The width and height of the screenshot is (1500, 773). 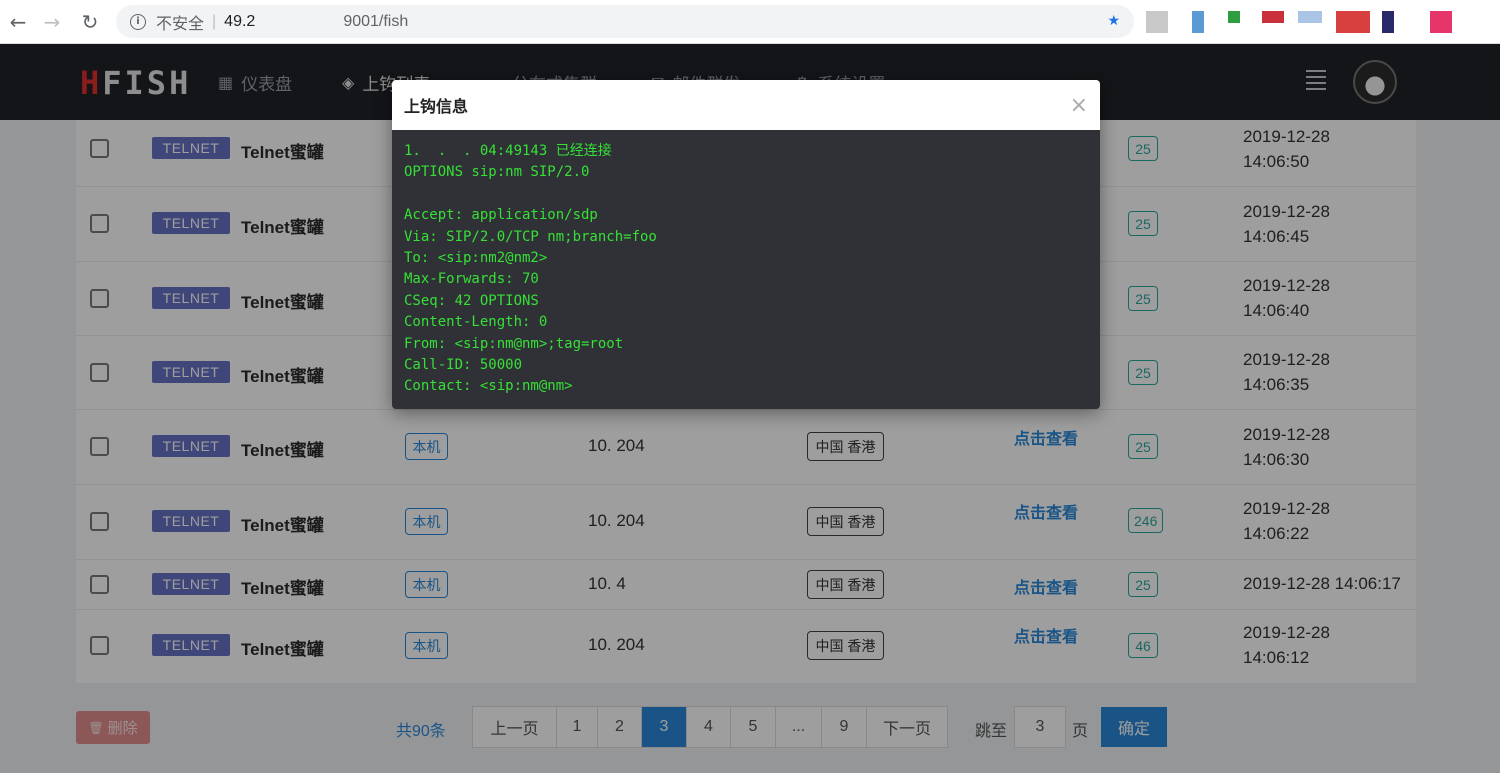 What do you see at coordinates (497, 172) in the screenshot?
I see `terminal-line: OPTIONS sip:nm SIP/2.0` at bounding box center [497, 172].